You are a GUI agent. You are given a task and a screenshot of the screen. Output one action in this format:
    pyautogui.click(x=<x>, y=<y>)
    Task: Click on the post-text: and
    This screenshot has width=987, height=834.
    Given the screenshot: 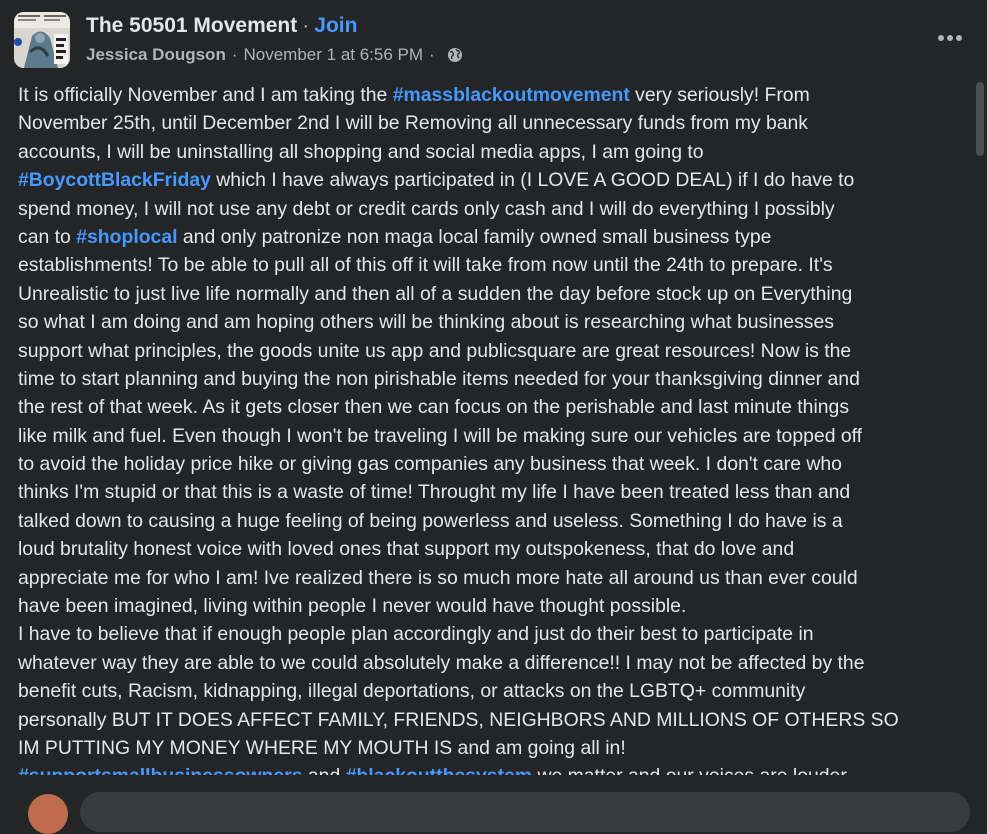 What is the action you would take?
    pyautogui.click(x=323, y=770)
    